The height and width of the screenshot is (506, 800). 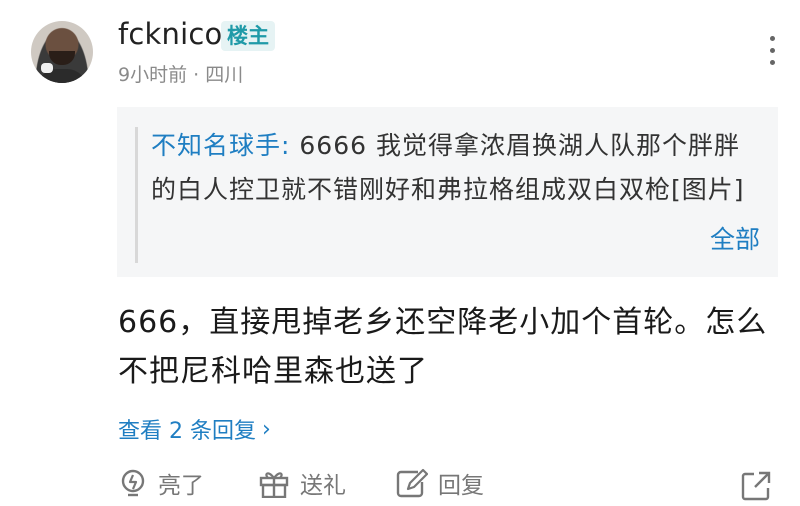 I want to click on more-vertical-icon, so click(x=772, y=53).